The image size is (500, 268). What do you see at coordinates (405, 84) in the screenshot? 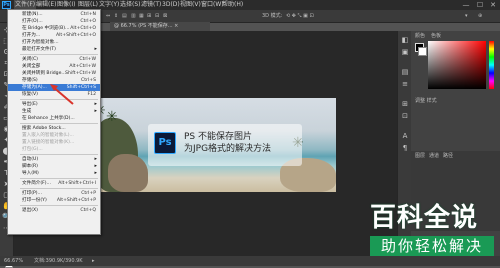
I see `brush-panel-icon: ≡` at bounding box center [405, 84].